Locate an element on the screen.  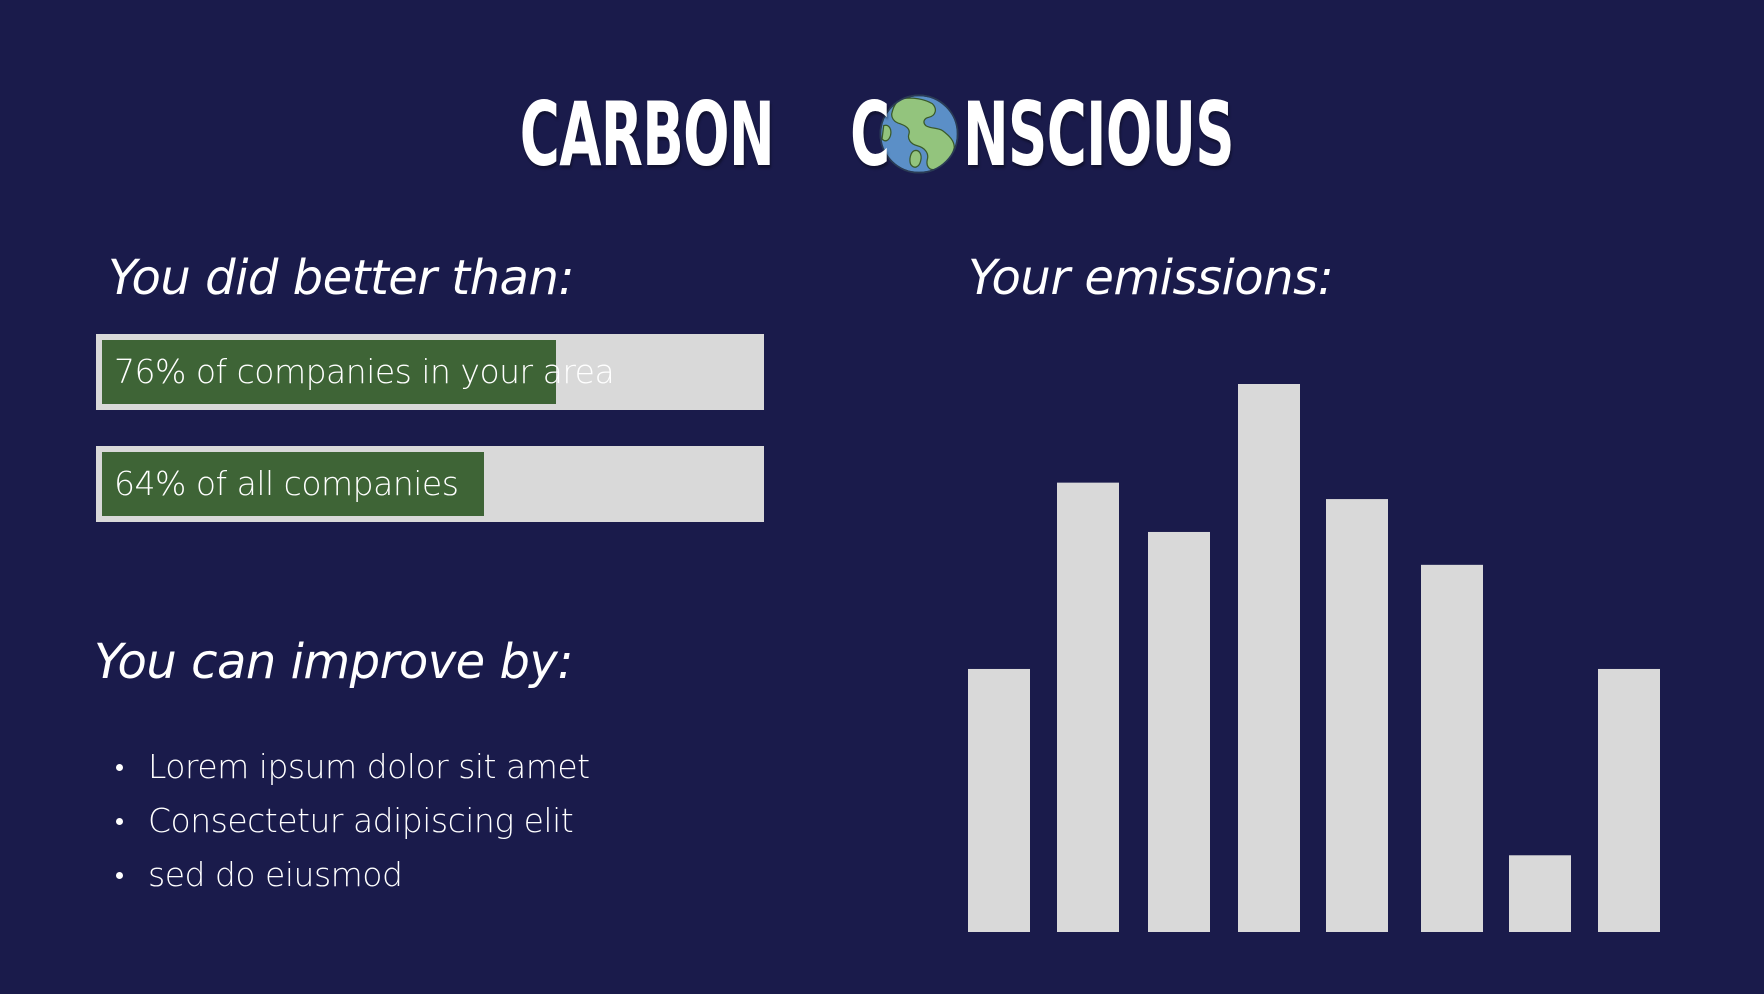
better-heading: You did better than: is located at coordinates (341, 278).